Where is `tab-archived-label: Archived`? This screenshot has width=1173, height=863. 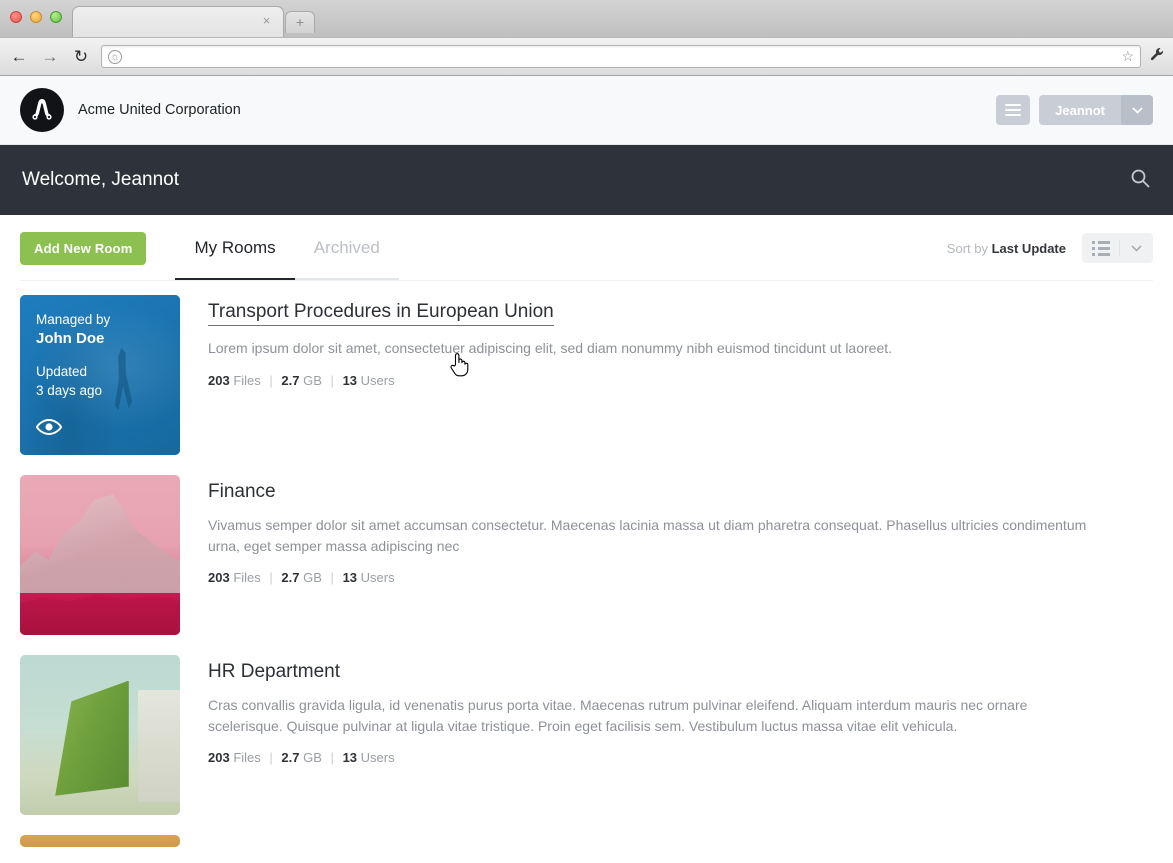 tab-archived-label: Archived is located at coordinates (346, 247).